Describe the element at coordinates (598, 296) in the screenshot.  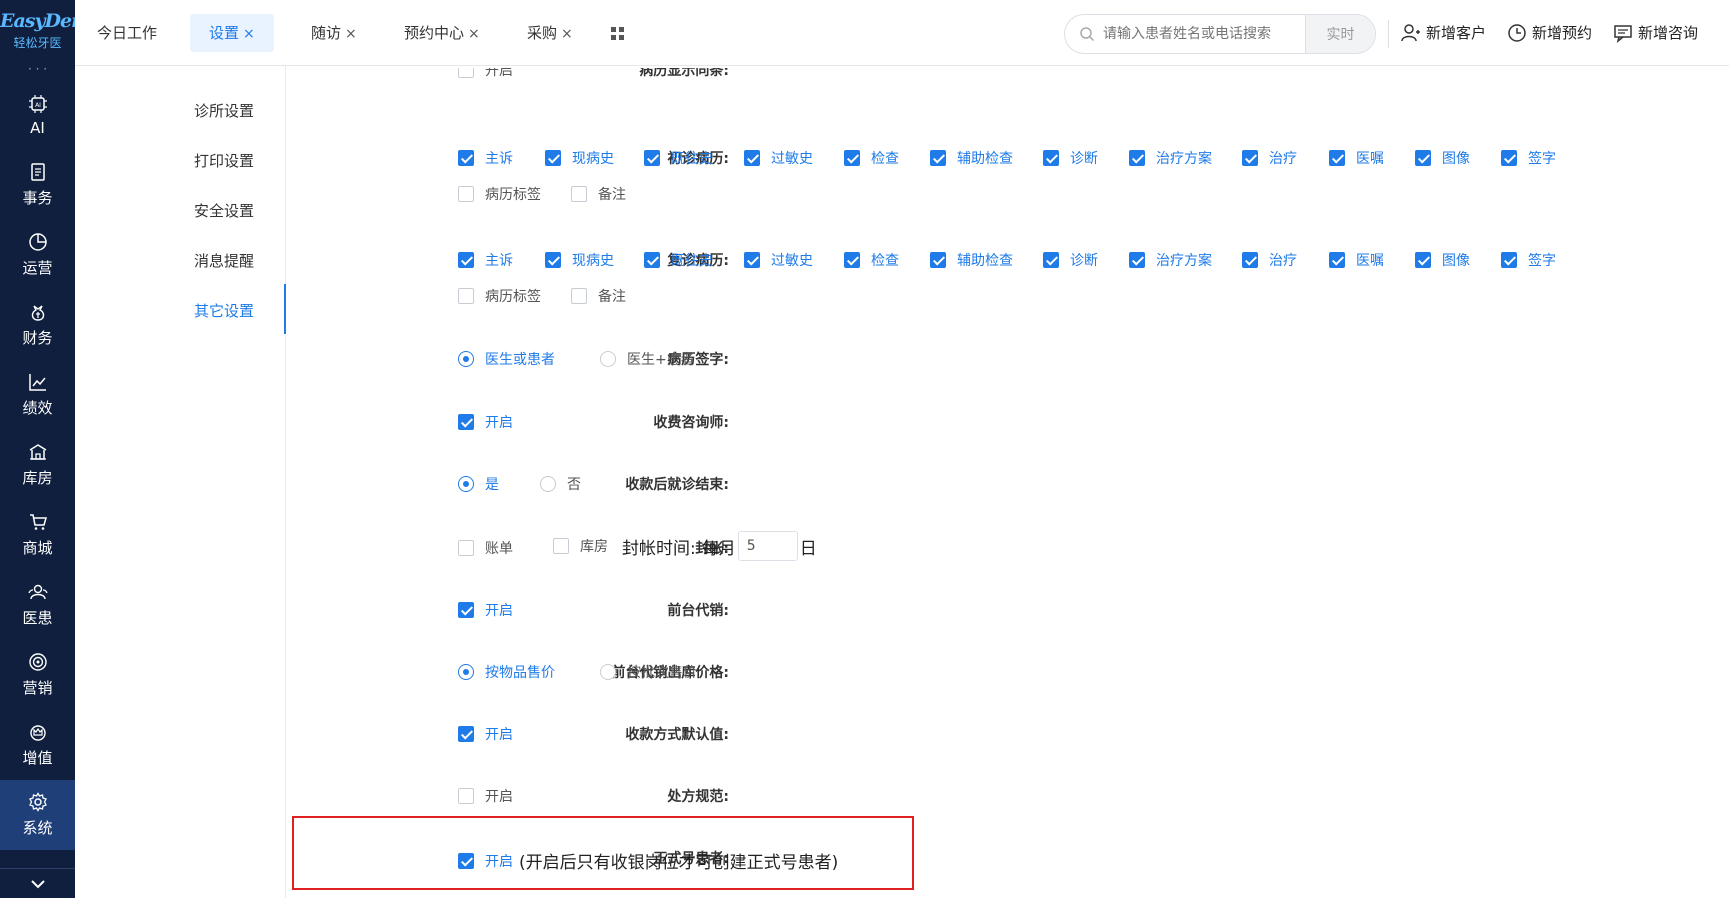
I see `checkbox-option: 备注` at that location.